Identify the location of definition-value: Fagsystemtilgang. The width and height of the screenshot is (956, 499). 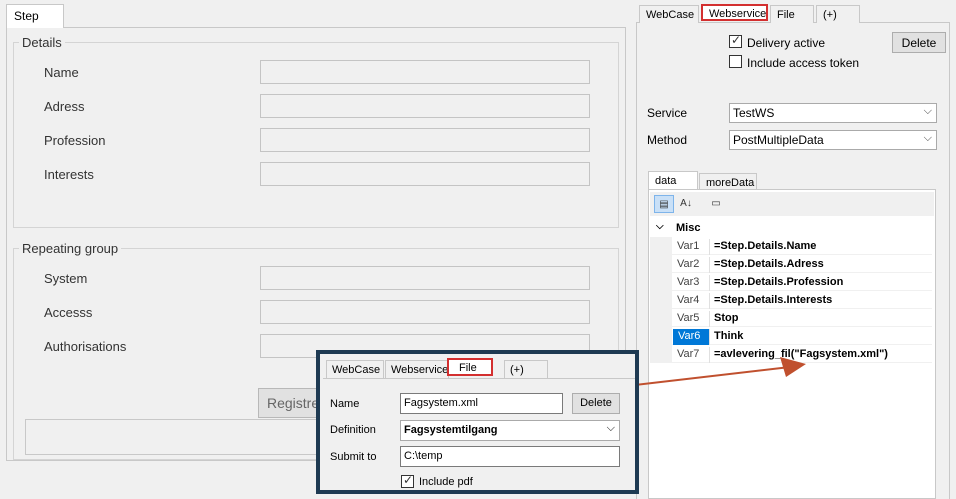
(451, 430).